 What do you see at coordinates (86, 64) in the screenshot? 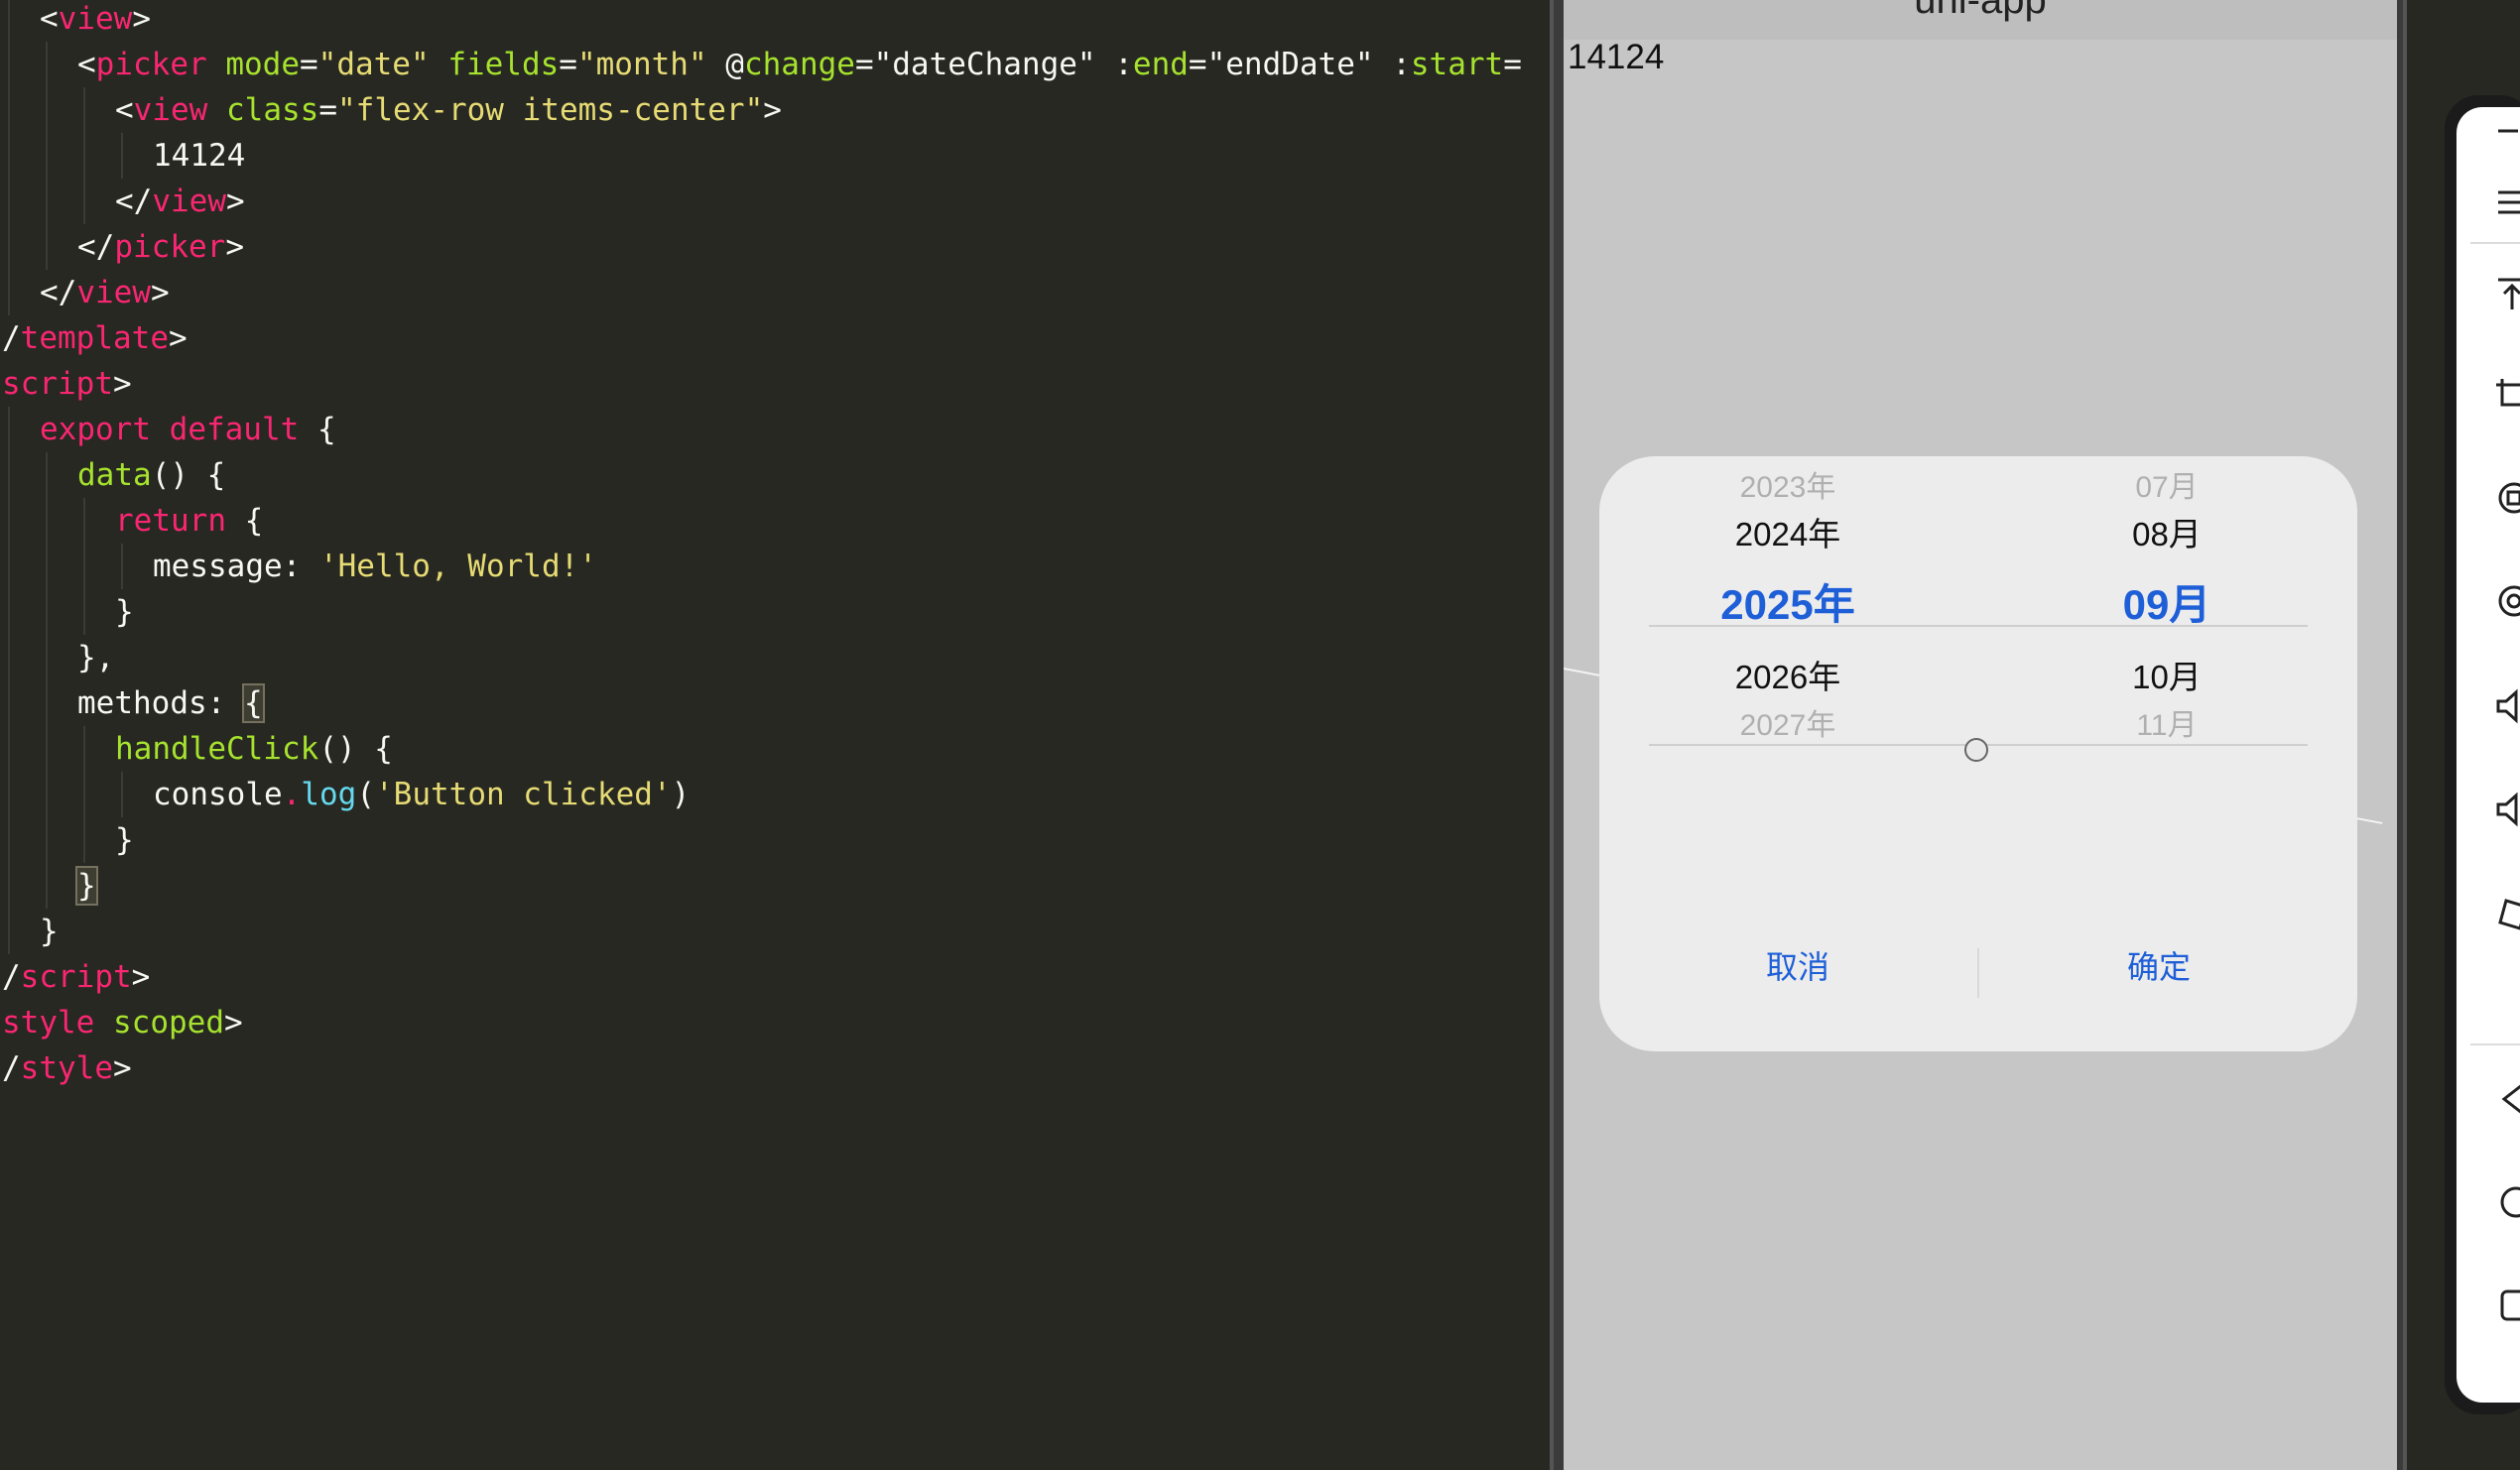
I see `code-token: <` at bounding box center [86, 64].